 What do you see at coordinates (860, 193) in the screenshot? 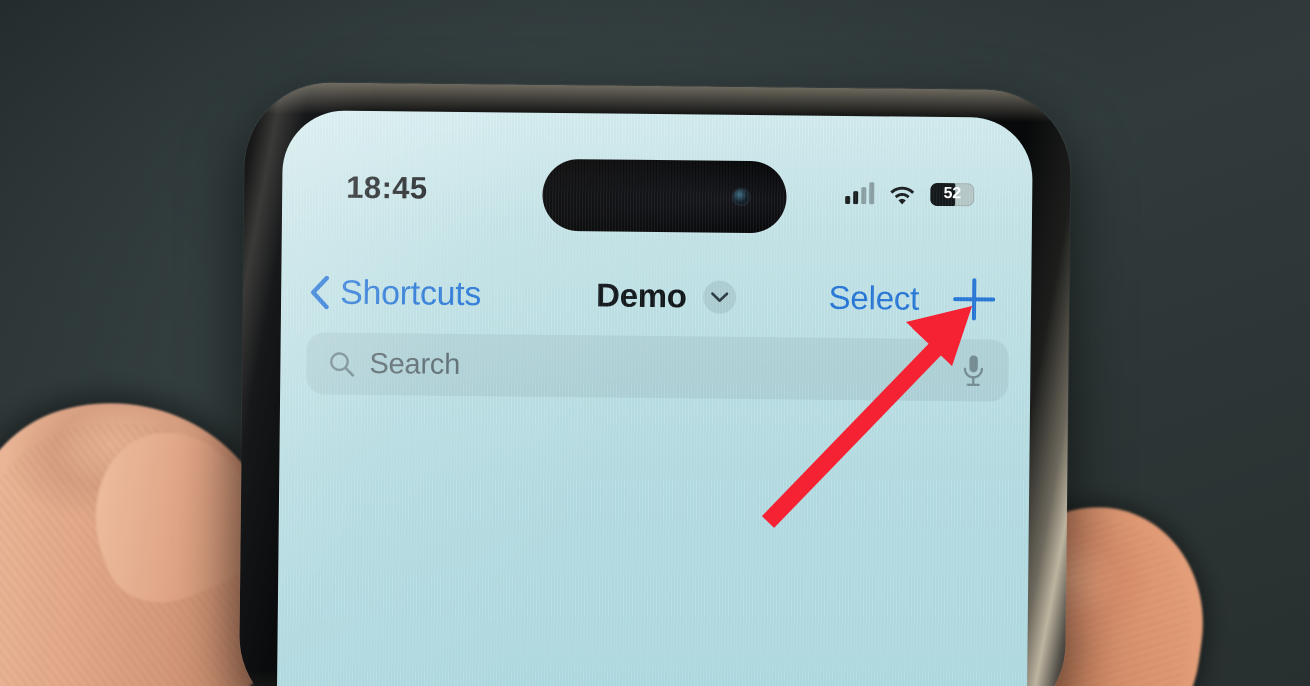
I see `cellular-bars-icon` at bounding box center [860, 193].